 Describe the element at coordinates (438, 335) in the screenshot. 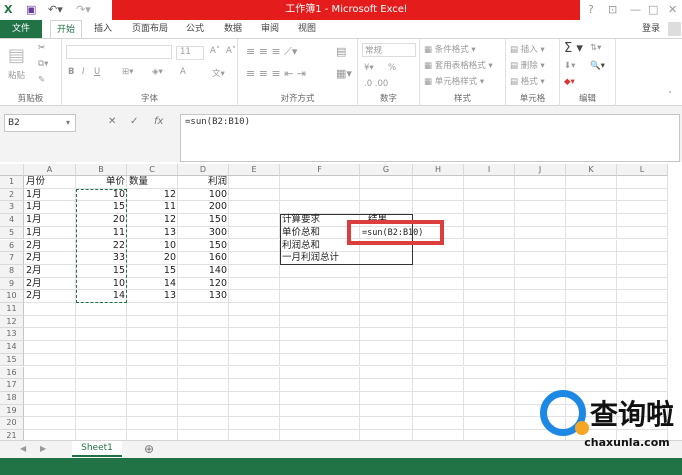

I see `cell-H13` at that location.